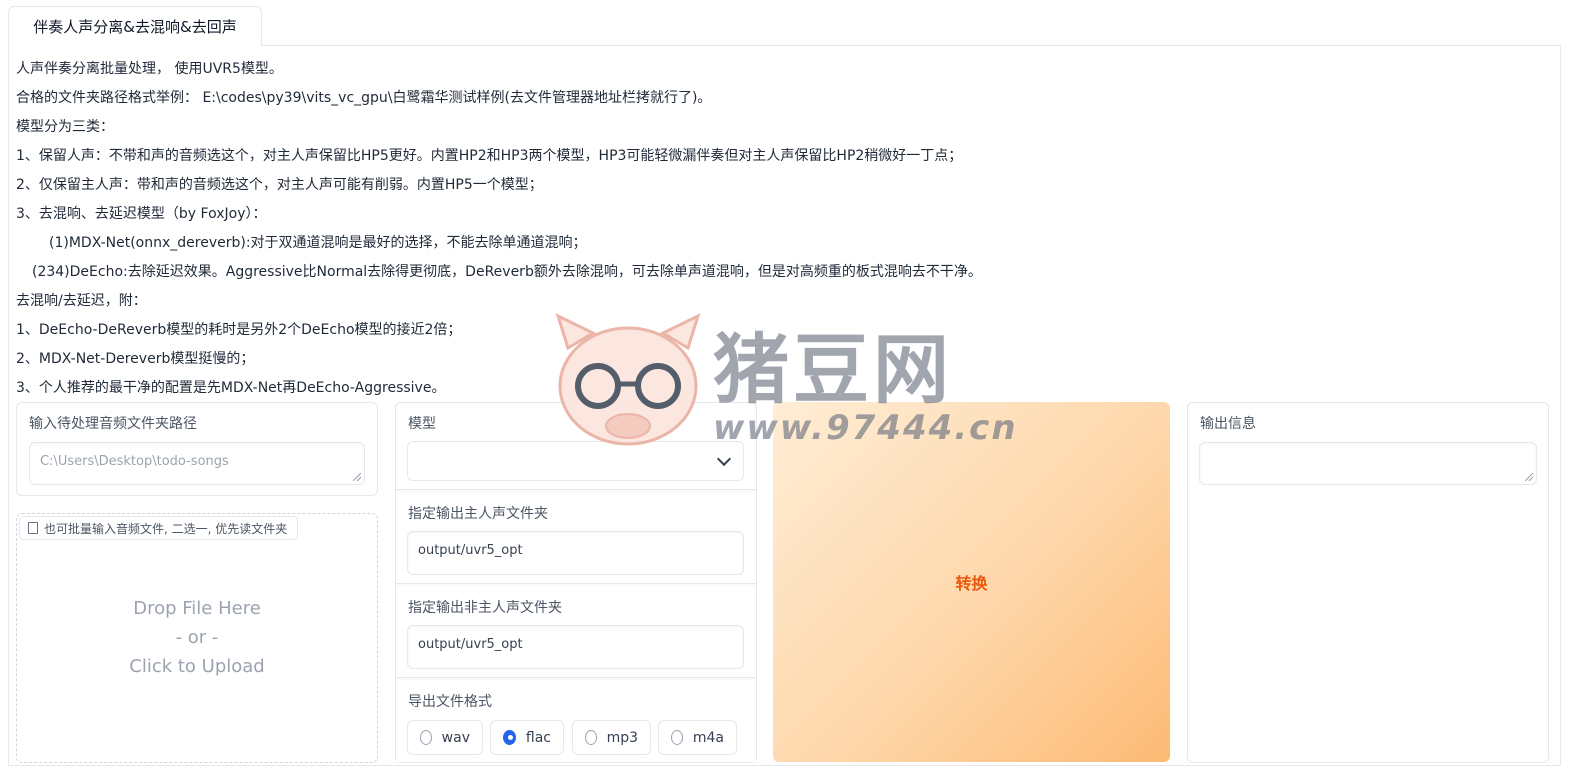 Image resolution: width=1577 pixels, height=766 pixels. I want to click on vocal-out-field: output/uvr5_opt, so click(575, 553).